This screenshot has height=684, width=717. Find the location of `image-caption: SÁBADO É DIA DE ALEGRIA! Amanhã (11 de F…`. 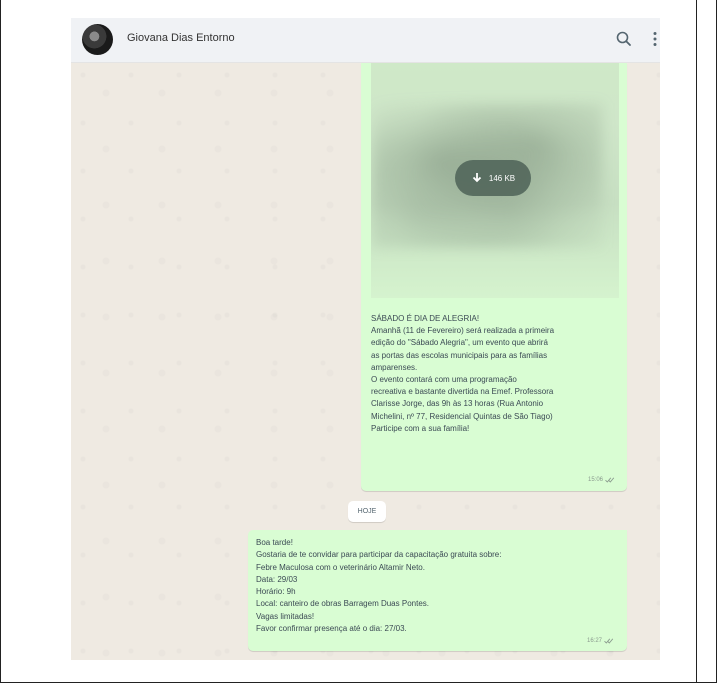

image-caption: SÁBADO É DIA DE ALEGRIA! Amanhã (11 de F… is located at coordinates (497, 374).